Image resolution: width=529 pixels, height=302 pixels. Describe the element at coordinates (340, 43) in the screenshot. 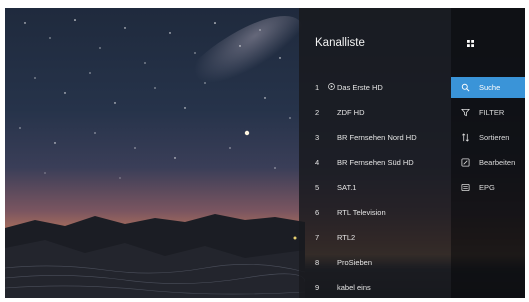

I see `channel-list-title: Kanalliste` at that location.